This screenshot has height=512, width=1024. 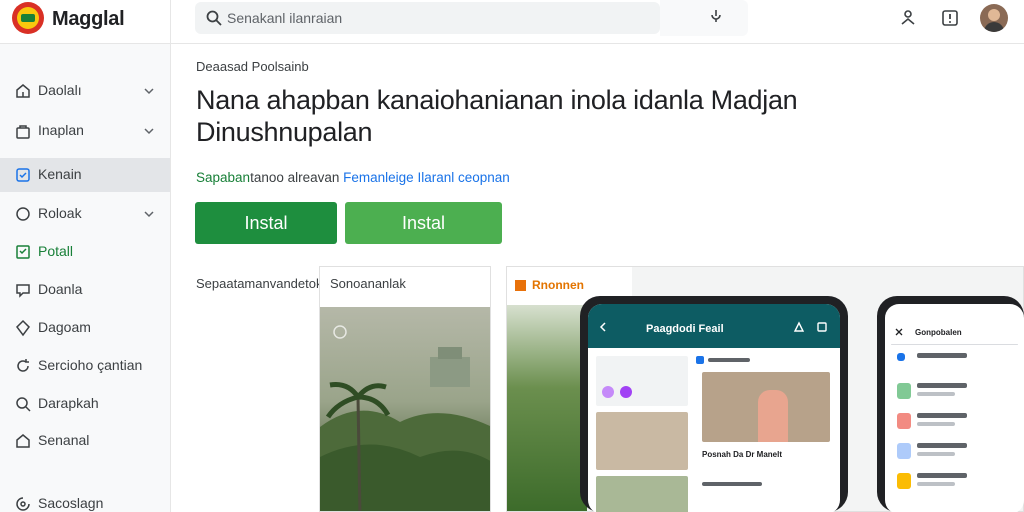 What do you see at coordinates (716, 18) in the screenshot?
I see `microphone-icon` at bounding box center [716, 18].